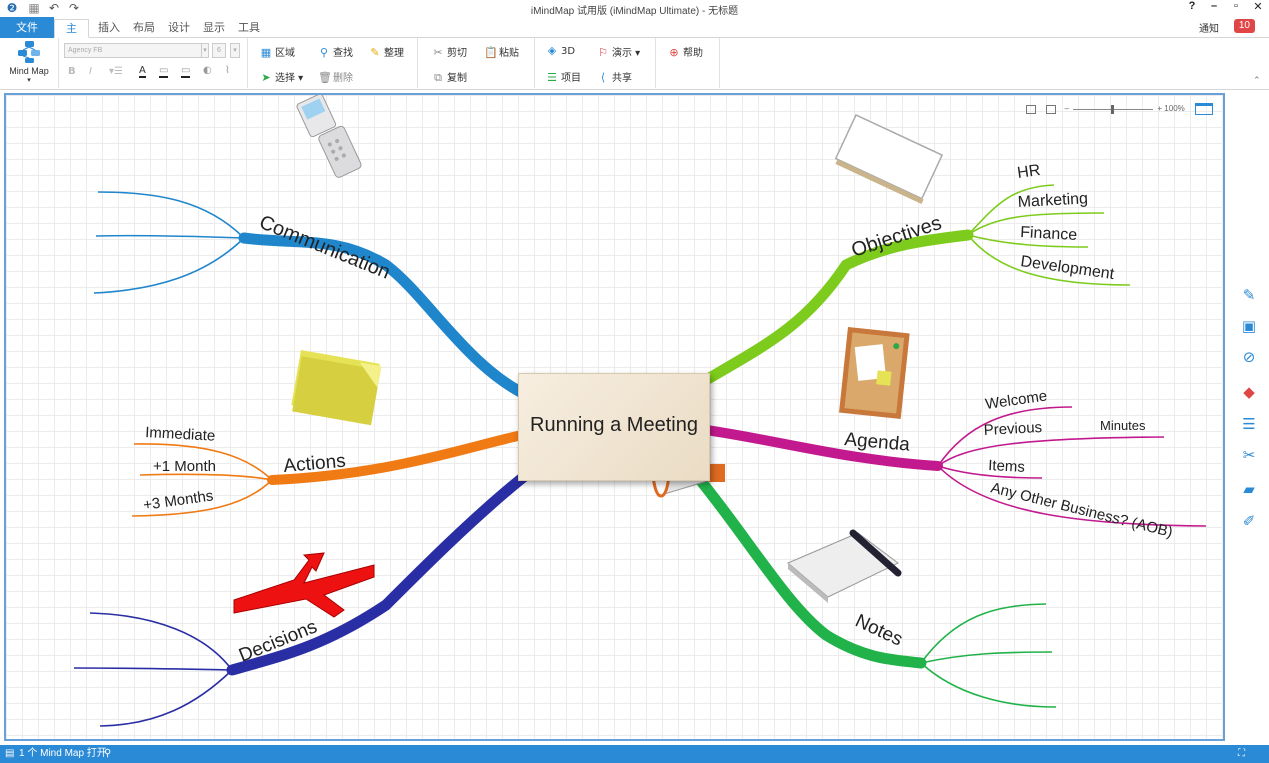 Image resolution: width=1269 pixels, height=763 pixels. Describe the element at coordinates (614, 427) in the screenshot. I see `central-topic: Running a Meeting` at that location.